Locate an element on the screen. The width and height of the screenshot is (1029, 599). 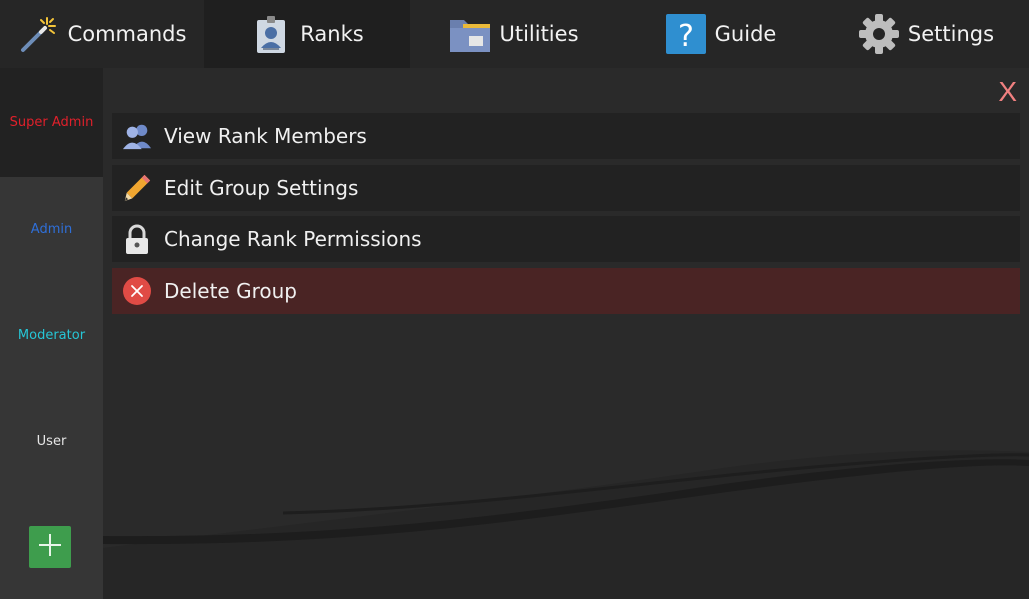
sidebar-item-user: User is located at coordinates (51, 442).